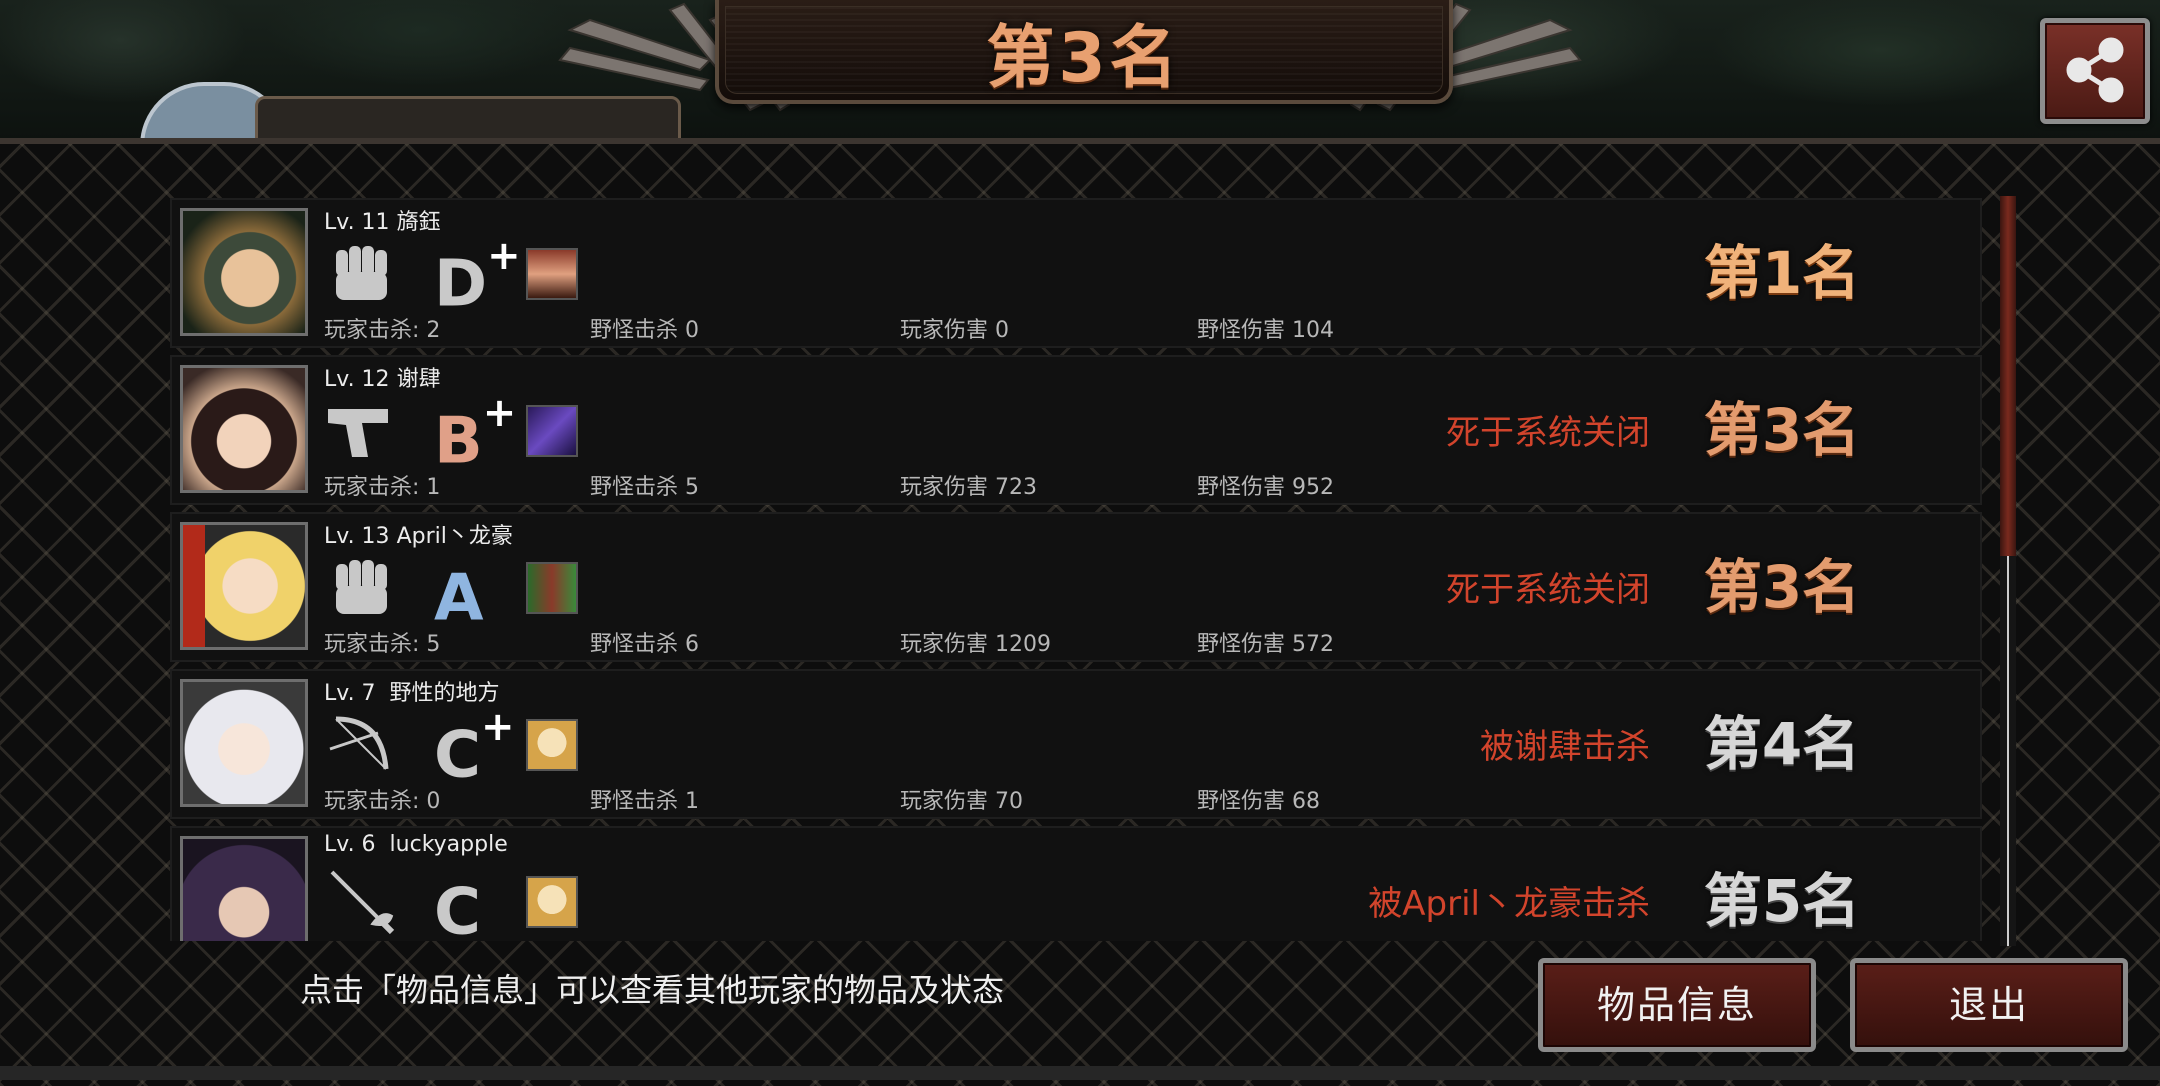 The image size is (2160, 1086). I want to click on monster-damage: 野怪伤害 104, so click(1265, 330).